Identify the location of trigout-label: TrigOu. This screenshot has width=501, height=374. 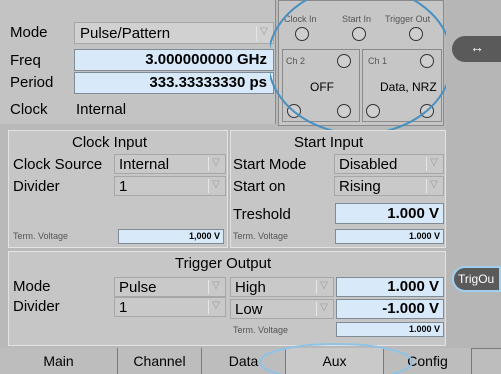
(476, 279).